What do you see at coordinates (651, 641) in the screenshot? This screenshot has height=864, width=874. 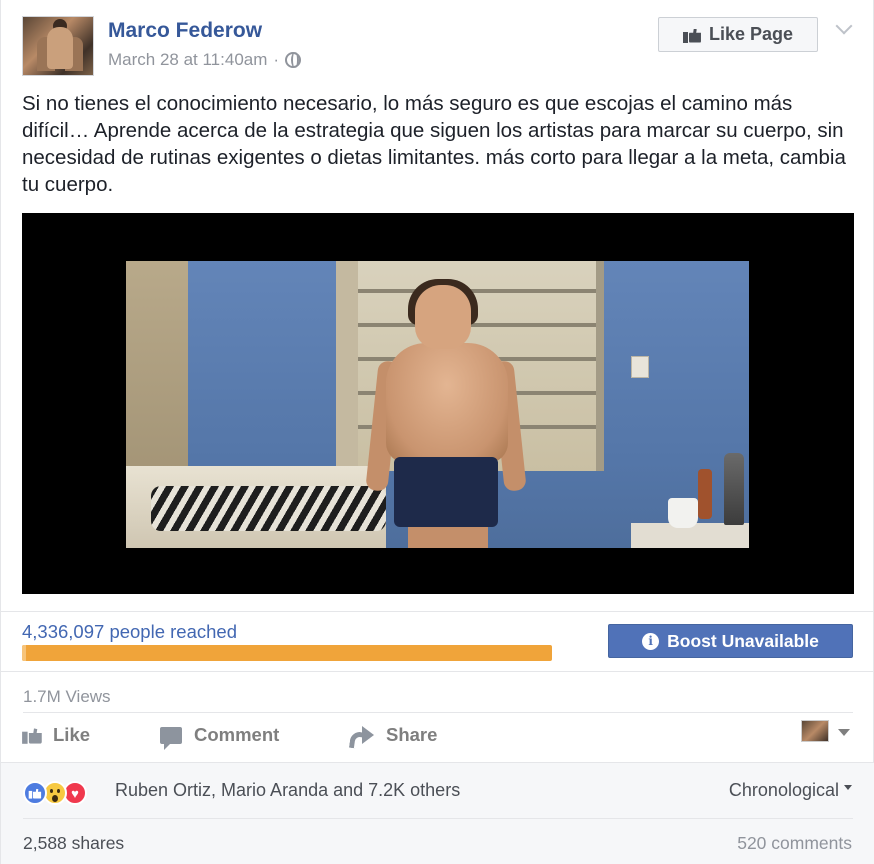 I see `info-icon: i` at bounding box center [651, 641].